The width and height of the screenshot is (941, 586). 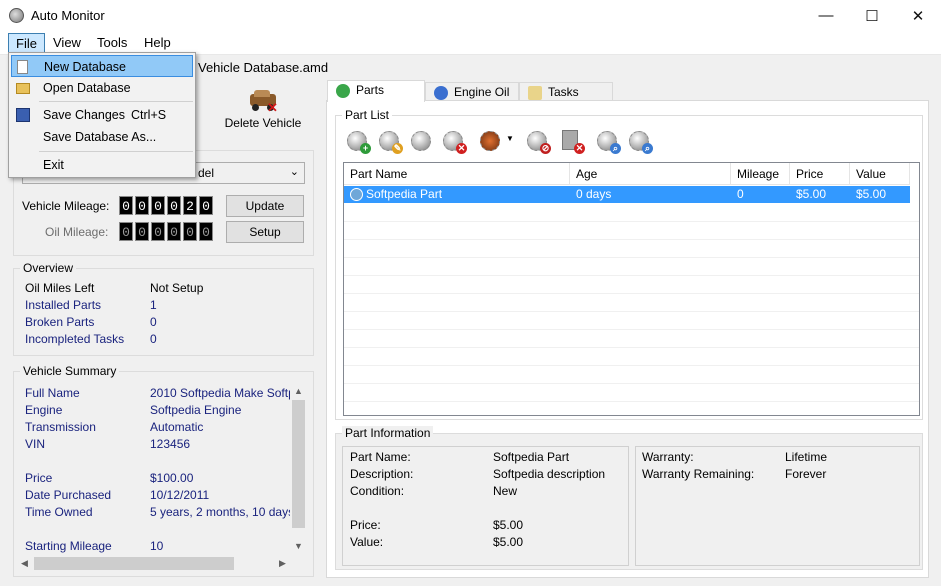 I want to click on info-key: Part Name:, so click(x=380, y=457).